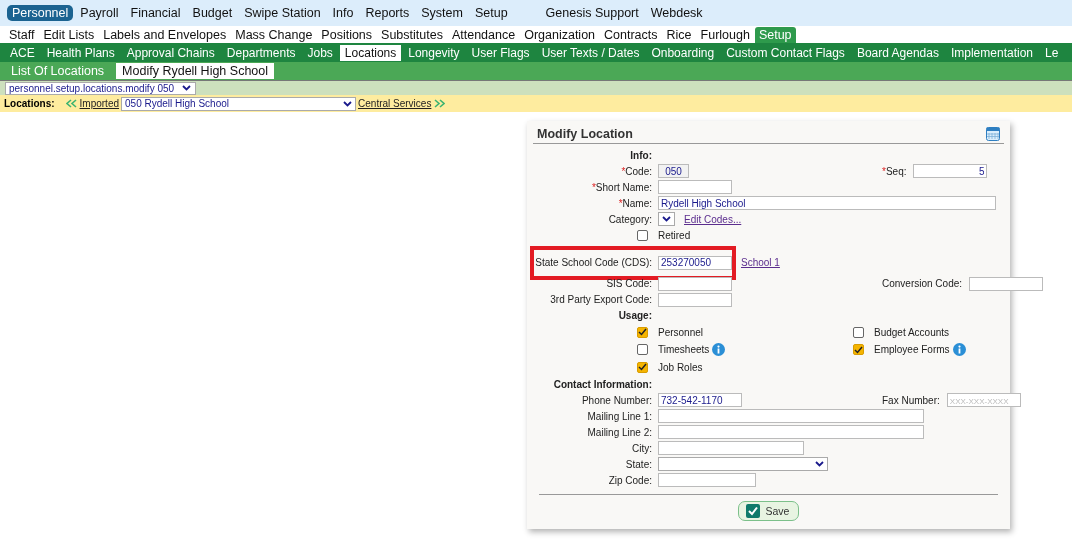  I want to click on checkbox-label: Personnel, so click(681, 332).